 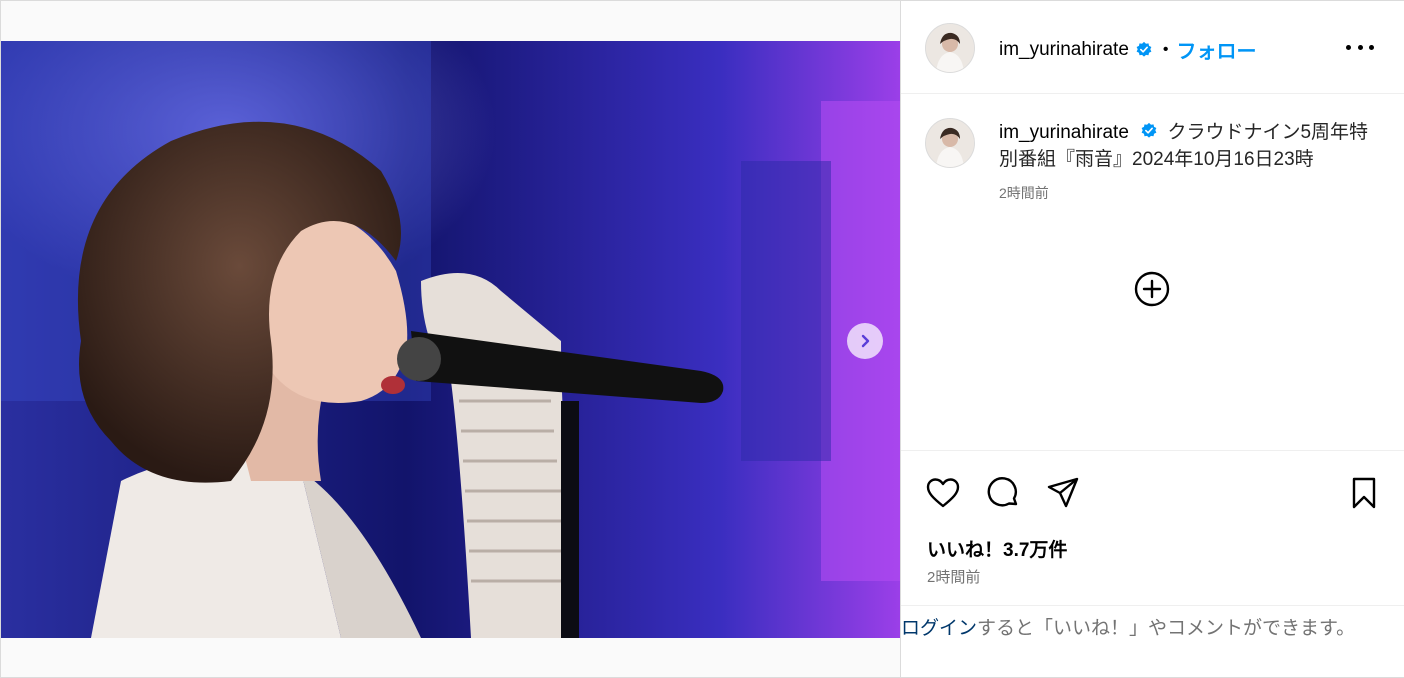 I want to click on save-button, so click(x=1364, y=493).